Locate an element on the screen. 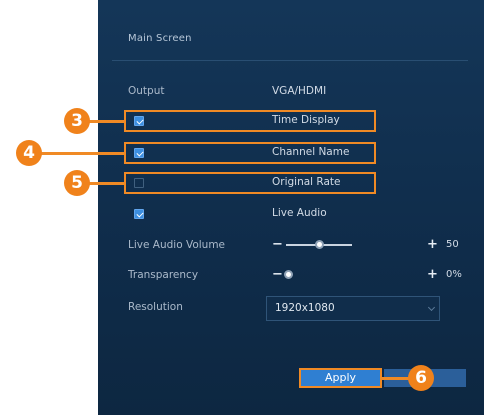 The height and width of the screenshot is (415, 484). volume-value: 50 is located at coordinates (452, 244).